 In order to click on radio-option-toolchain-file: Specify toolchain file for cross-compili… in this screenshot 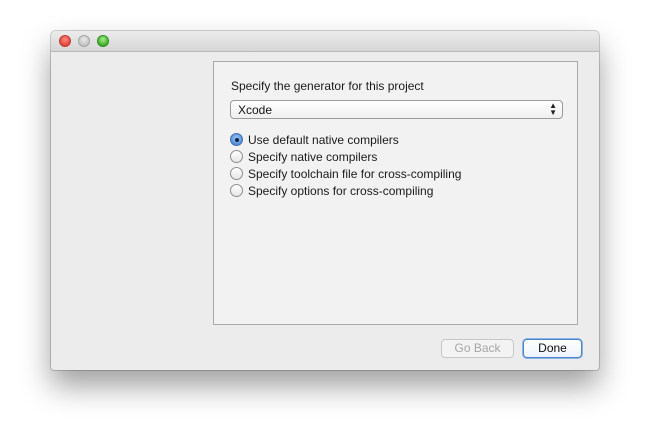, I will do `click(345, 173)`.